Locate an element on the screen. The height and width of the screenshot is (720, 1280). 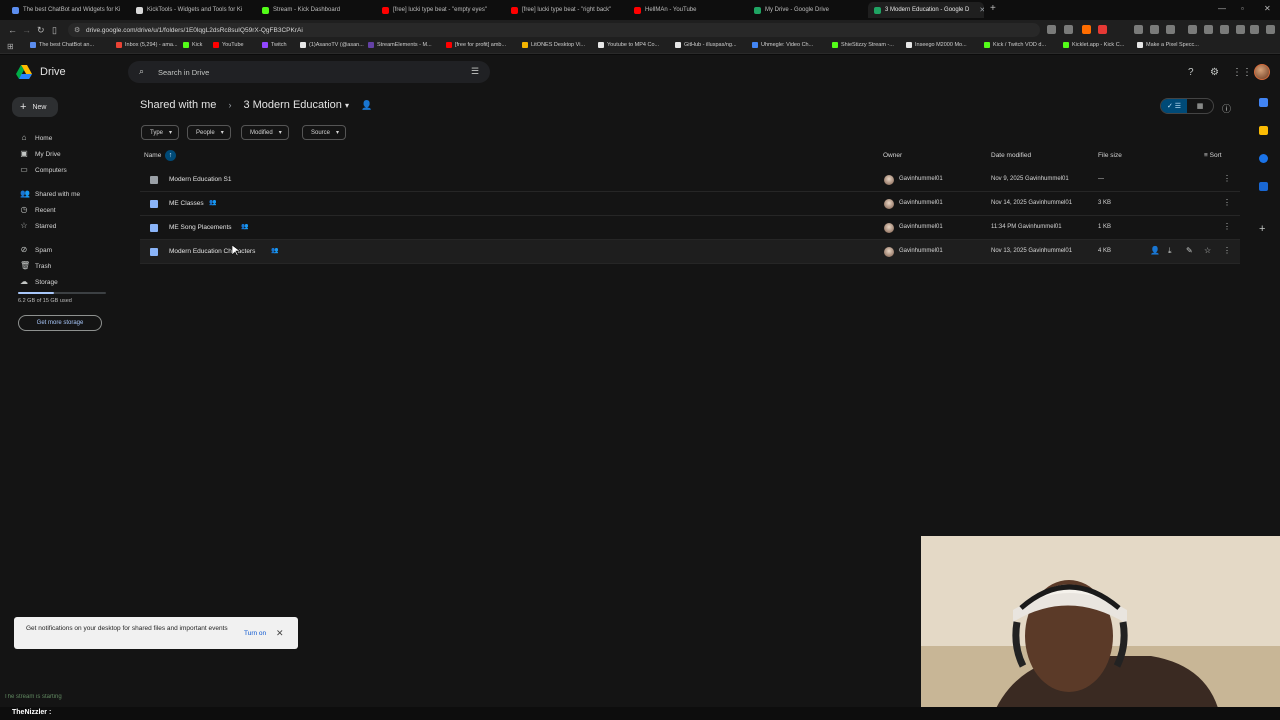
rename-icon: ✎ is located at coordinates (1189, 250).